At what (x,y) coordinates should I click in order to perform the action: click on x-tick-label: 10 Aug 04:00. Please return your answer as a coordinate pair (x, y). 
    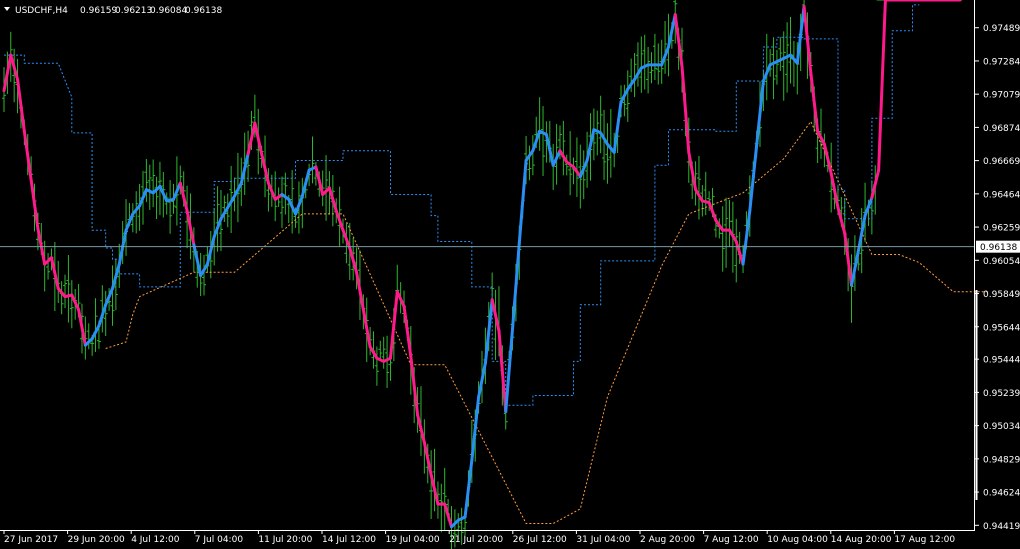
    Looking at the image, I should click on (797, 540).